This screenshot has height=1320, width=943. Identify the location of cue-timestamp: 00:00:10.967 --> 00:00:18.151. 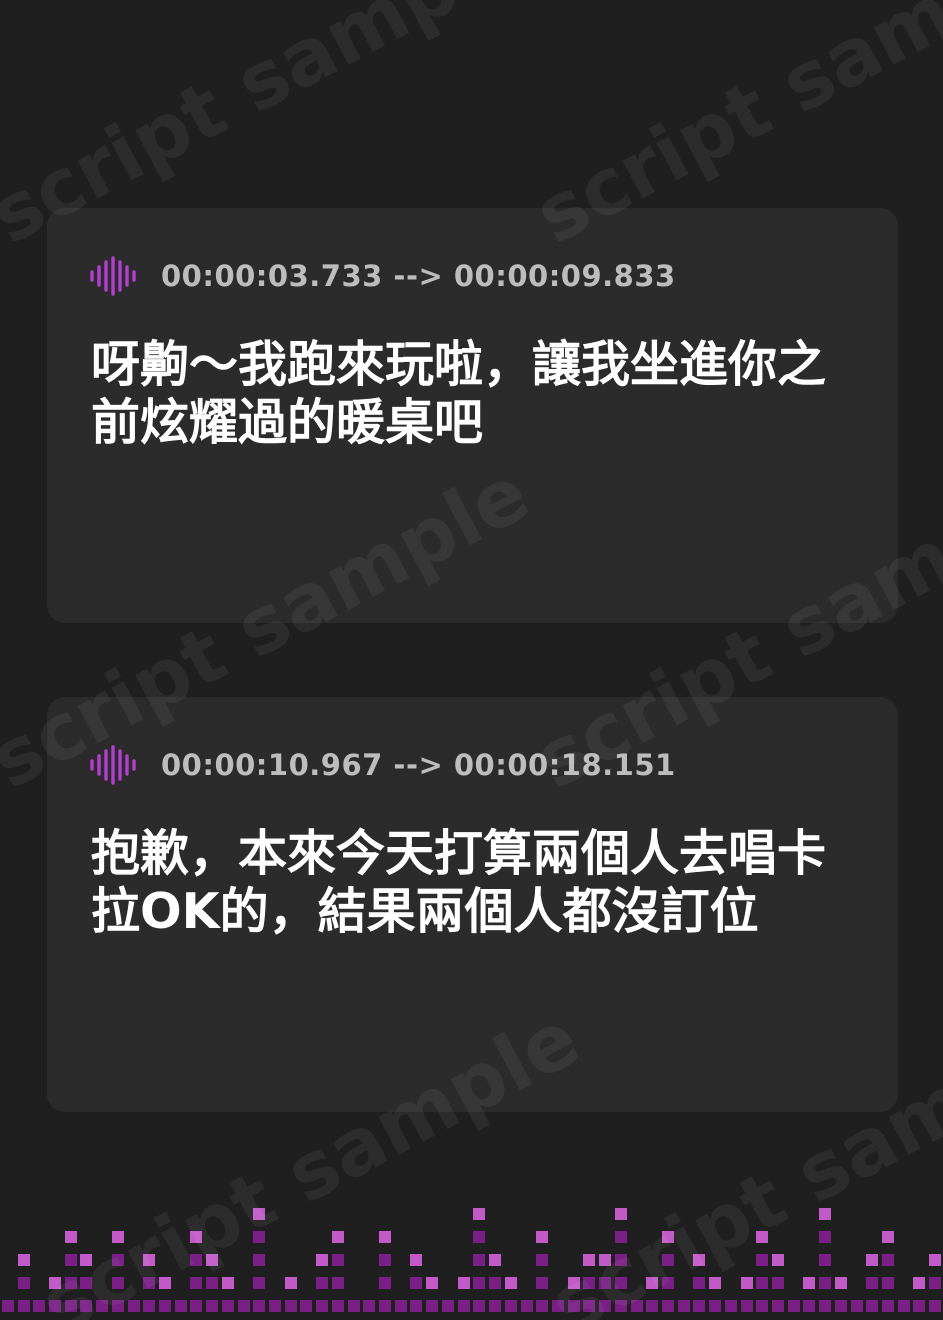
(418, 765).